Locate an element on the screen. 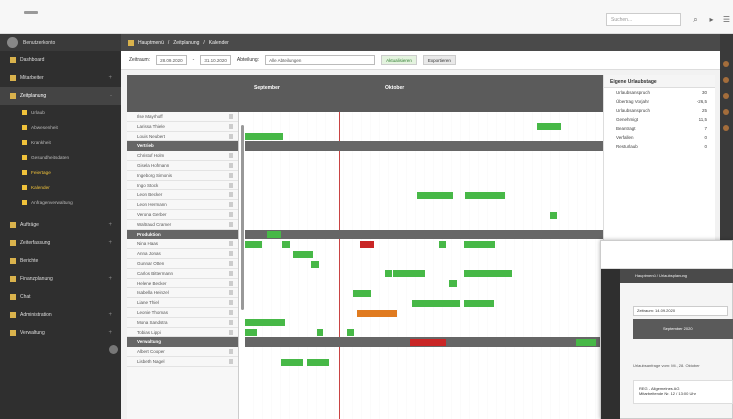 The image size is (733, 419). employee-row: Tobias Lippi is located at coordinates (182, 333).